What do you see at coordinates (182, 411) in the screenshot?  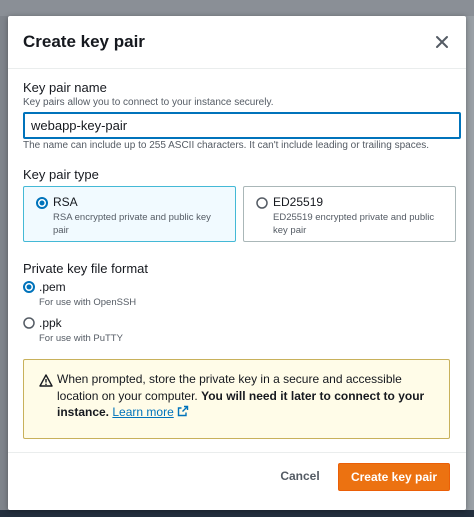 I see `external-link-icon` at bounding box center [182, 411].